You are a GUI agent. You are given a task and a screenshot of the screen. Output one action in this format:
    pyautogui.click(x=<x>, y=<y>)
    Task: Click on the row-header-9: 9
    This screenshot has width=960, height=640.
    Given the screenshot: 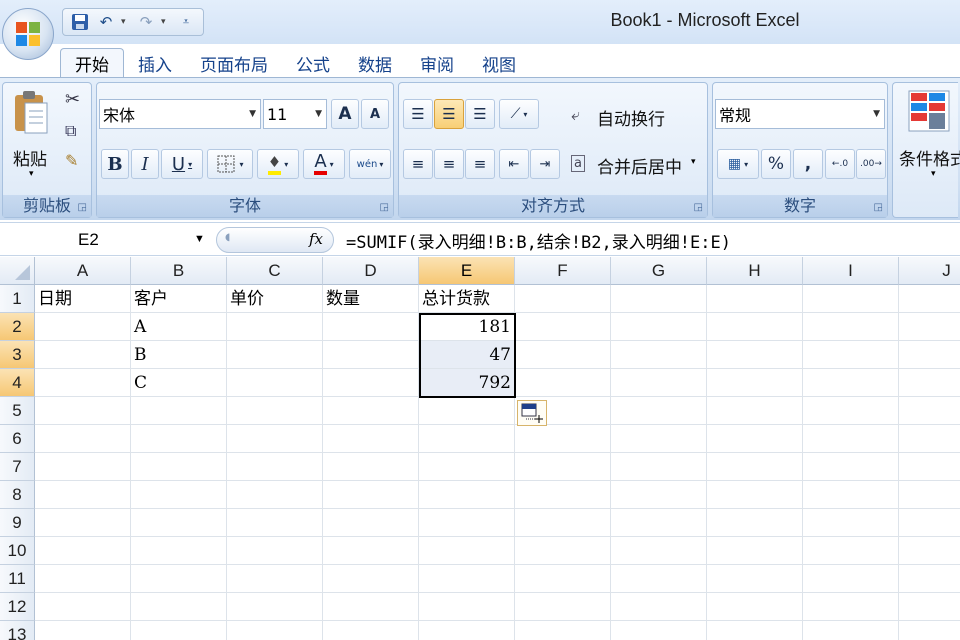 What is the action you would take?
    pyautogui.click(x=17, y=523)
    